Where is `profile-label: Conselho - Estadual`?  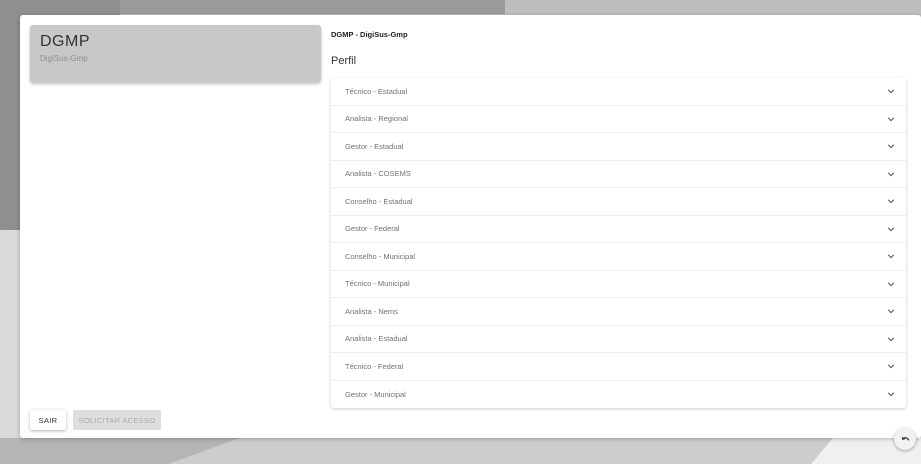 profile-label: Conselho - Estadual is located at coordinates (379, 201).